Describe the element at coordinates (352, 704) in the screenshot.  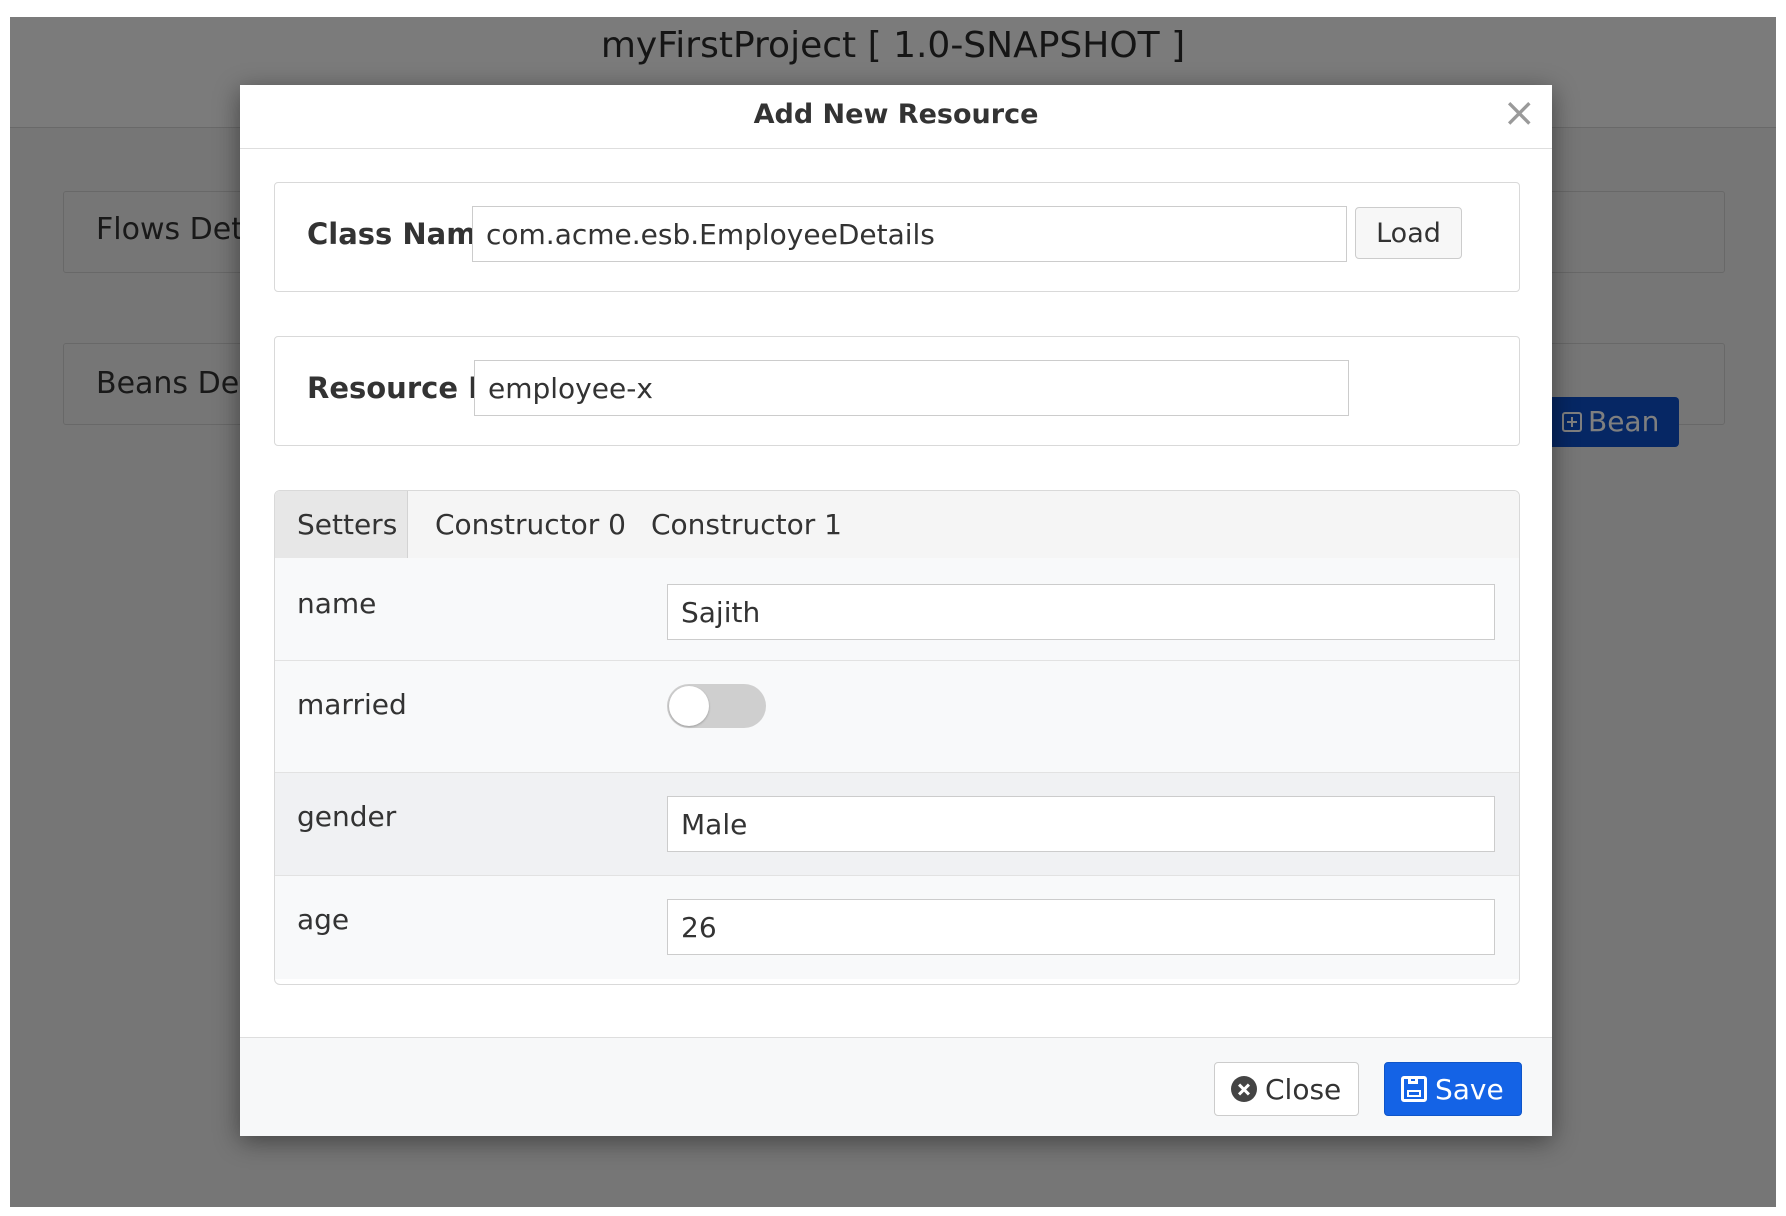
I see `setter-label-married: married` at that location.